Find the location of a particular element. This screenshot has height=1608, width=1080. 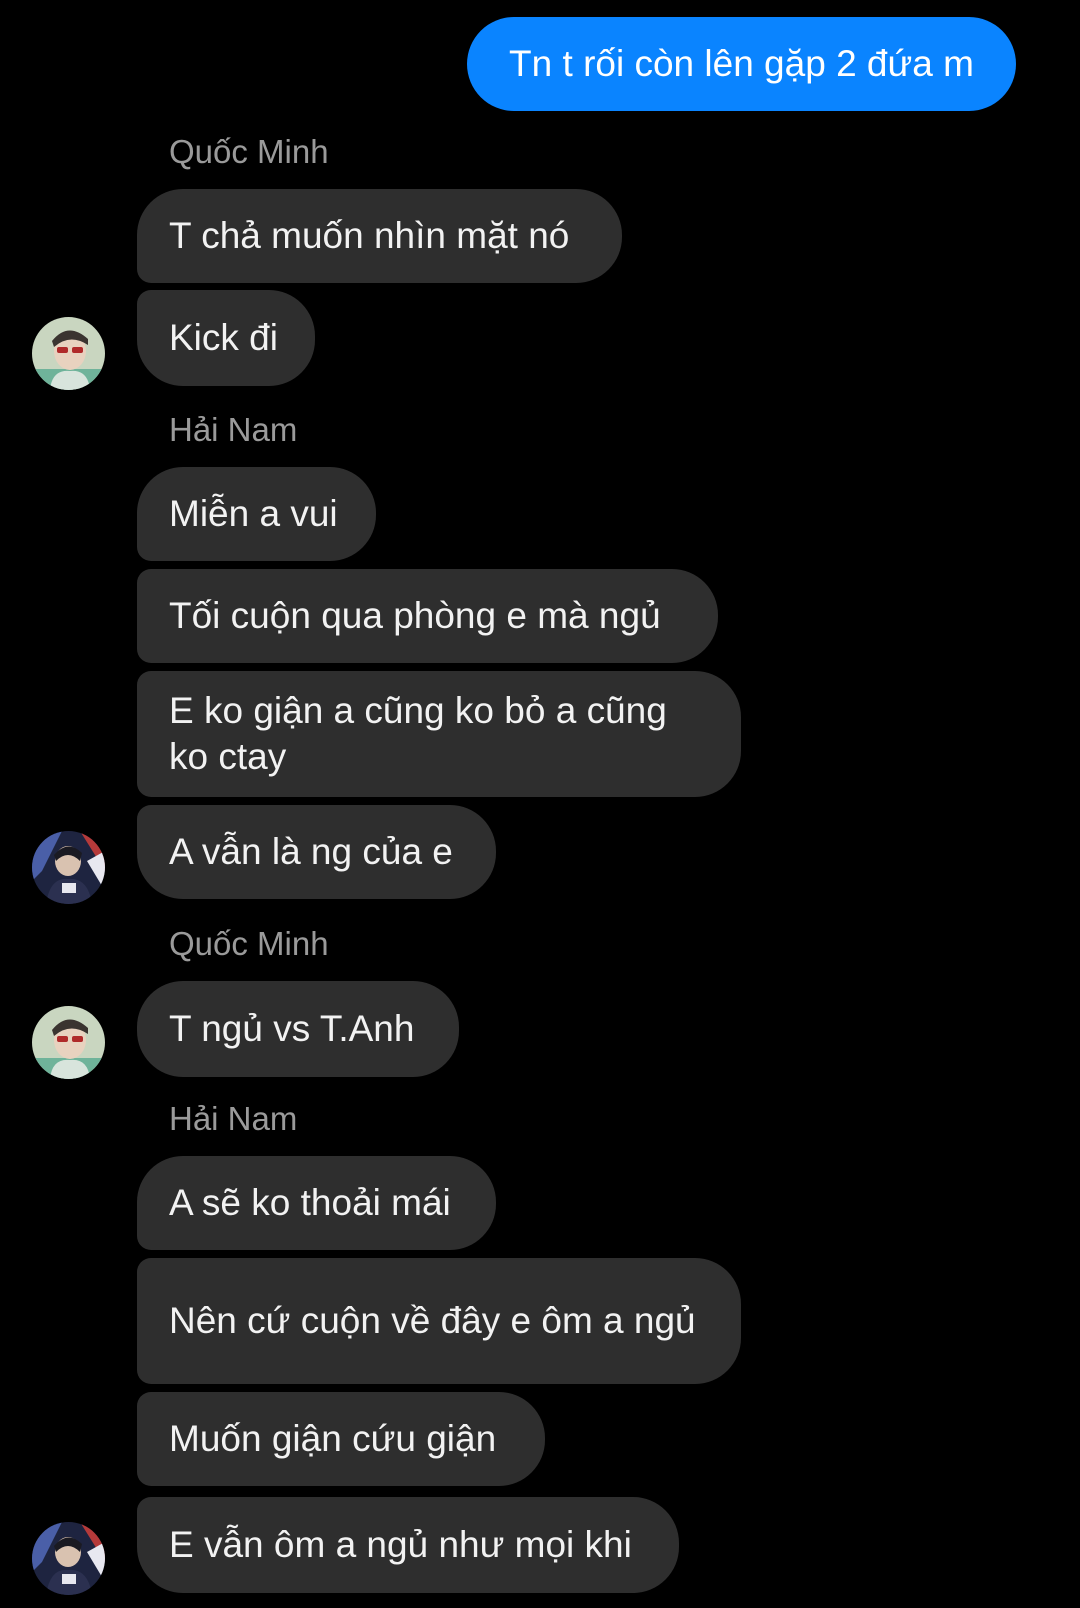

incoming-message: Miễn a vui is located at coordinates (256, 514).